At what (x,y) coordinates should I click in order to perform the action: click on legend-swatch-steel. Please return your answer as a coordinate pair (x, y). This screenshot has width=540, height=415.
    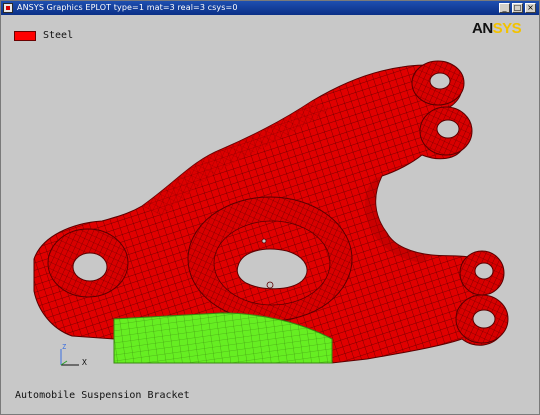
    Looking at the image, I should click on (25, 36).